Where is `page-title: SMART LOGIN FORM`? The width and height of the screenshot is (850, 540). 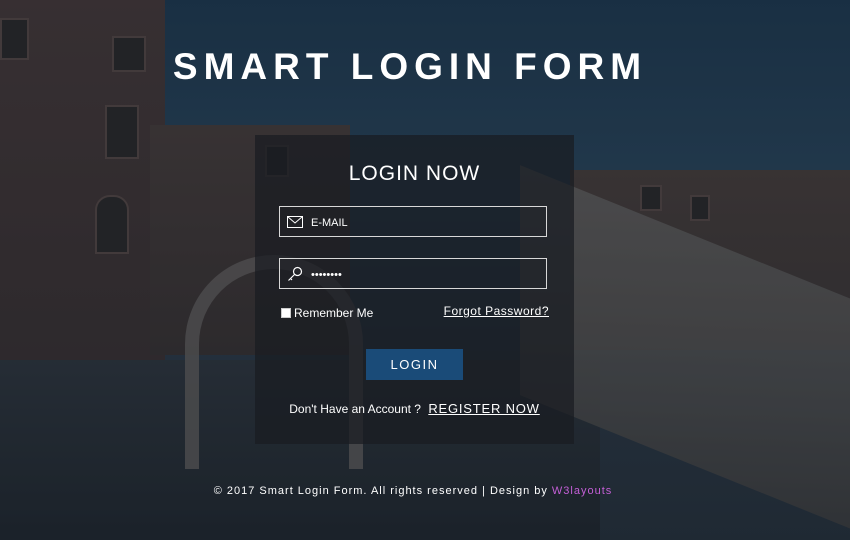 page-title: SMART LOGIN FORM is located at coordinates (410, 66).